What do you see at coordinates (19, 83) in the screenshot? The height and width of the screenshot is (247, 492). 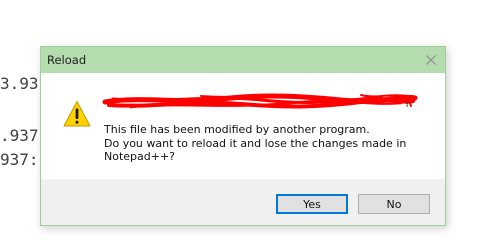 I see `background-editor-text: 3.93` at bounding box center [19, 83].